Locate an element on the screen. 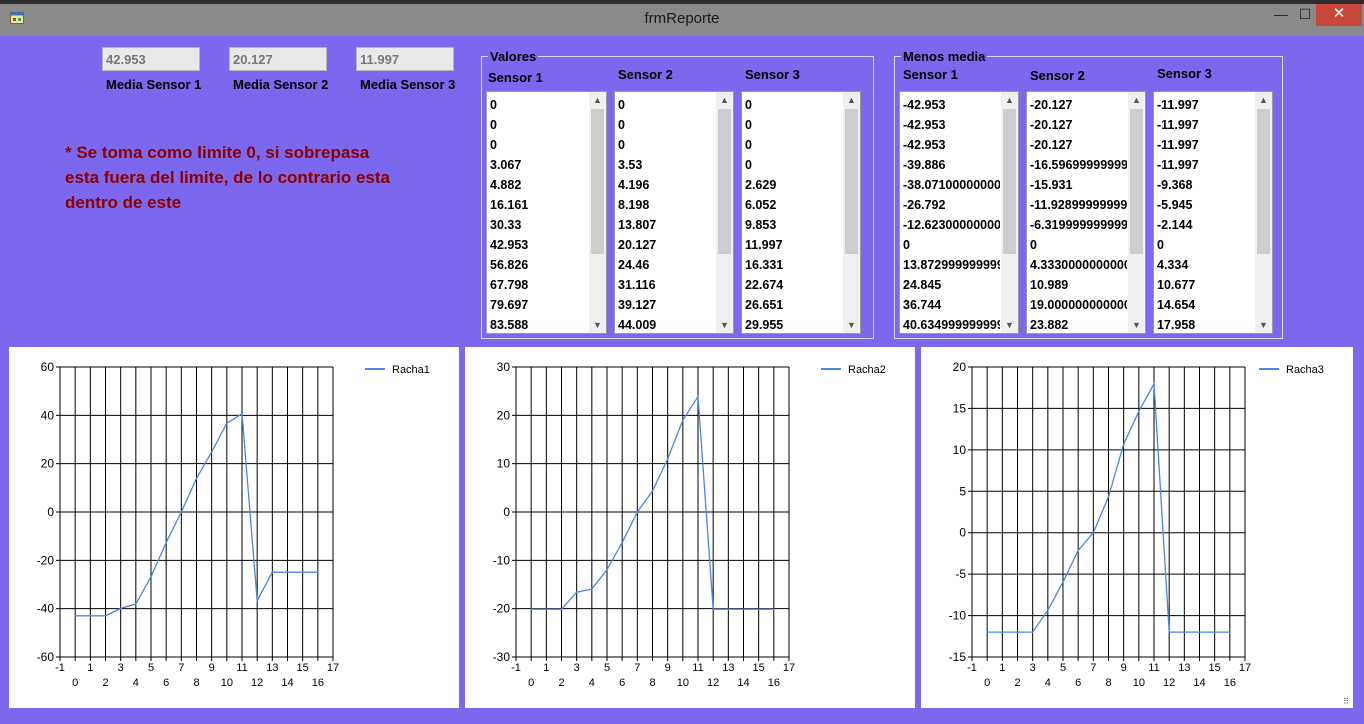  list-item: 14.654 is located at coordinates (1205, 305).